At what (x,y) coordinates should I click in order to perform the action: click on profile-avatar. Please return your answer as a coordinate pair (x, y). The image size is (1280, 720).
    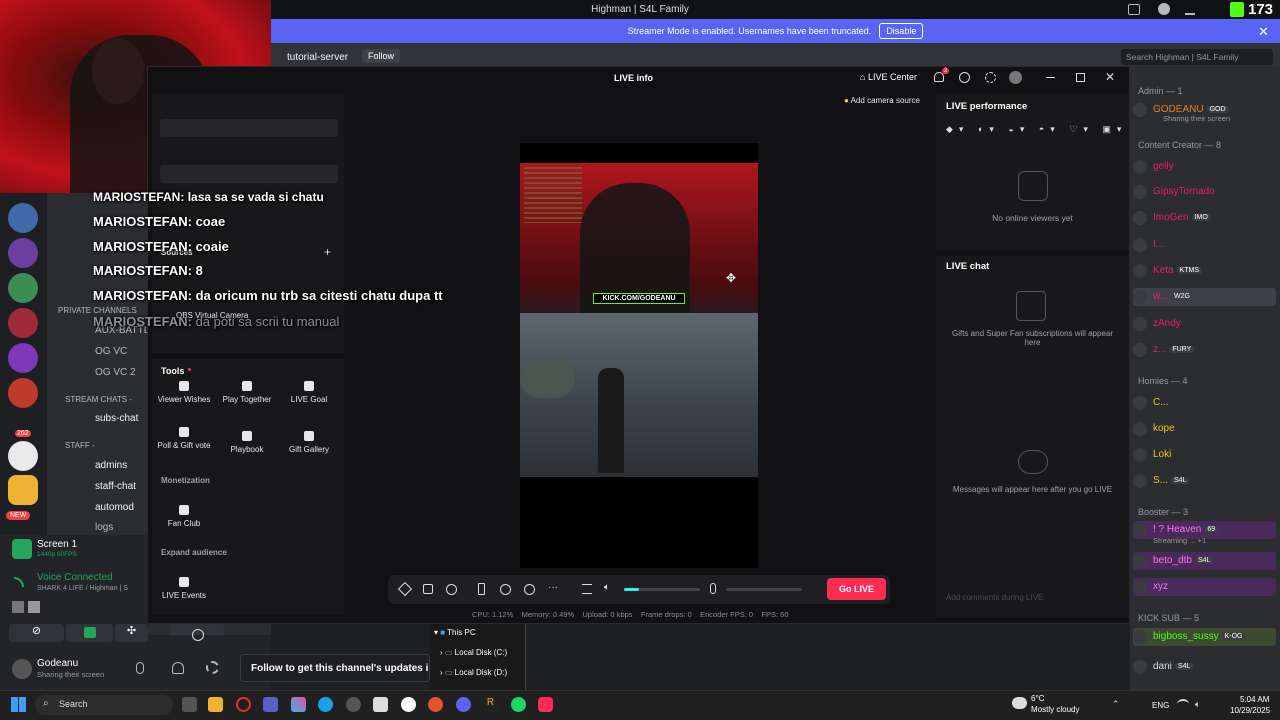
    Looking at the image, I should click on (1015, 77).